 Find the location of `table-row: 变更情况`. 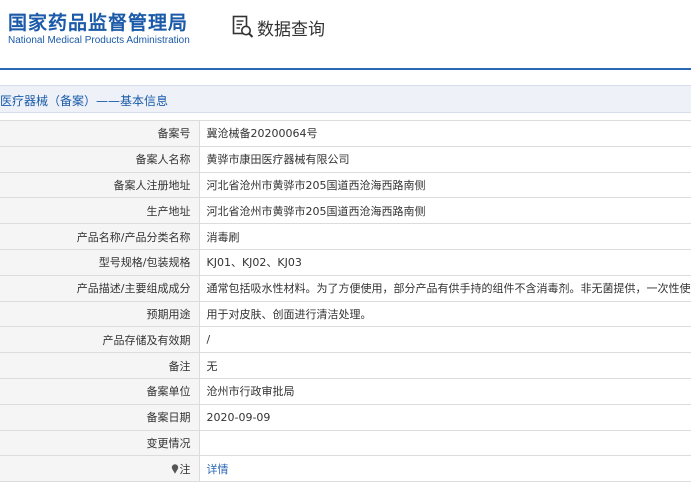

table-row: 变更情况 is located at coordinates (345, 443).